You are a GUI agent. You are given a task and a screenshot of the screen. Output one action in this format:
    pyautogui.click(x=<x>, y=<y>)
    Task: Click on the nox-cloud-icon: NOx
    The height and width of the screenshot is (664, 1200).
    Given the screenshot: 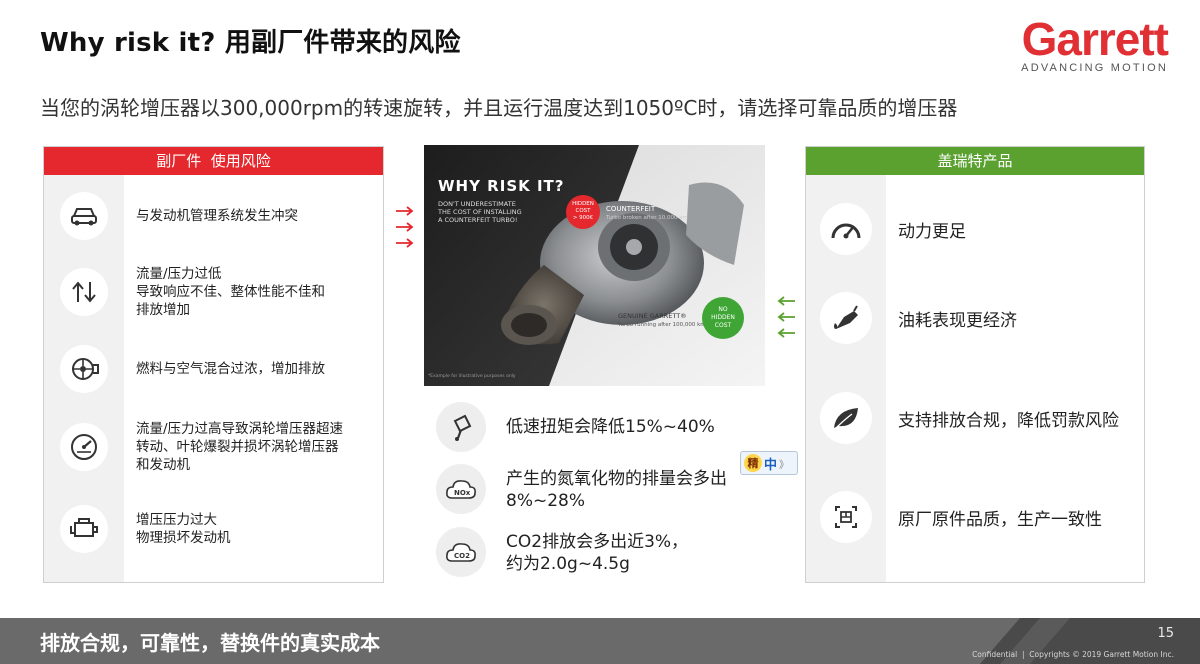 What is the action you would take?
    pyautogui.click(x=461, y=489)
    